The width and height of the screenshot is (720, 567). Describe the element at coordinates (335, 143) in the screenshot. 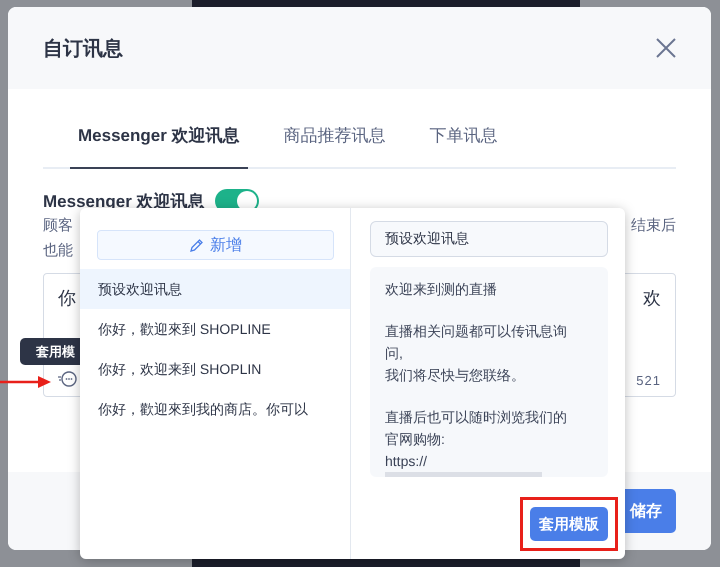

I see `tab: 商品推荐讯息` at that location.